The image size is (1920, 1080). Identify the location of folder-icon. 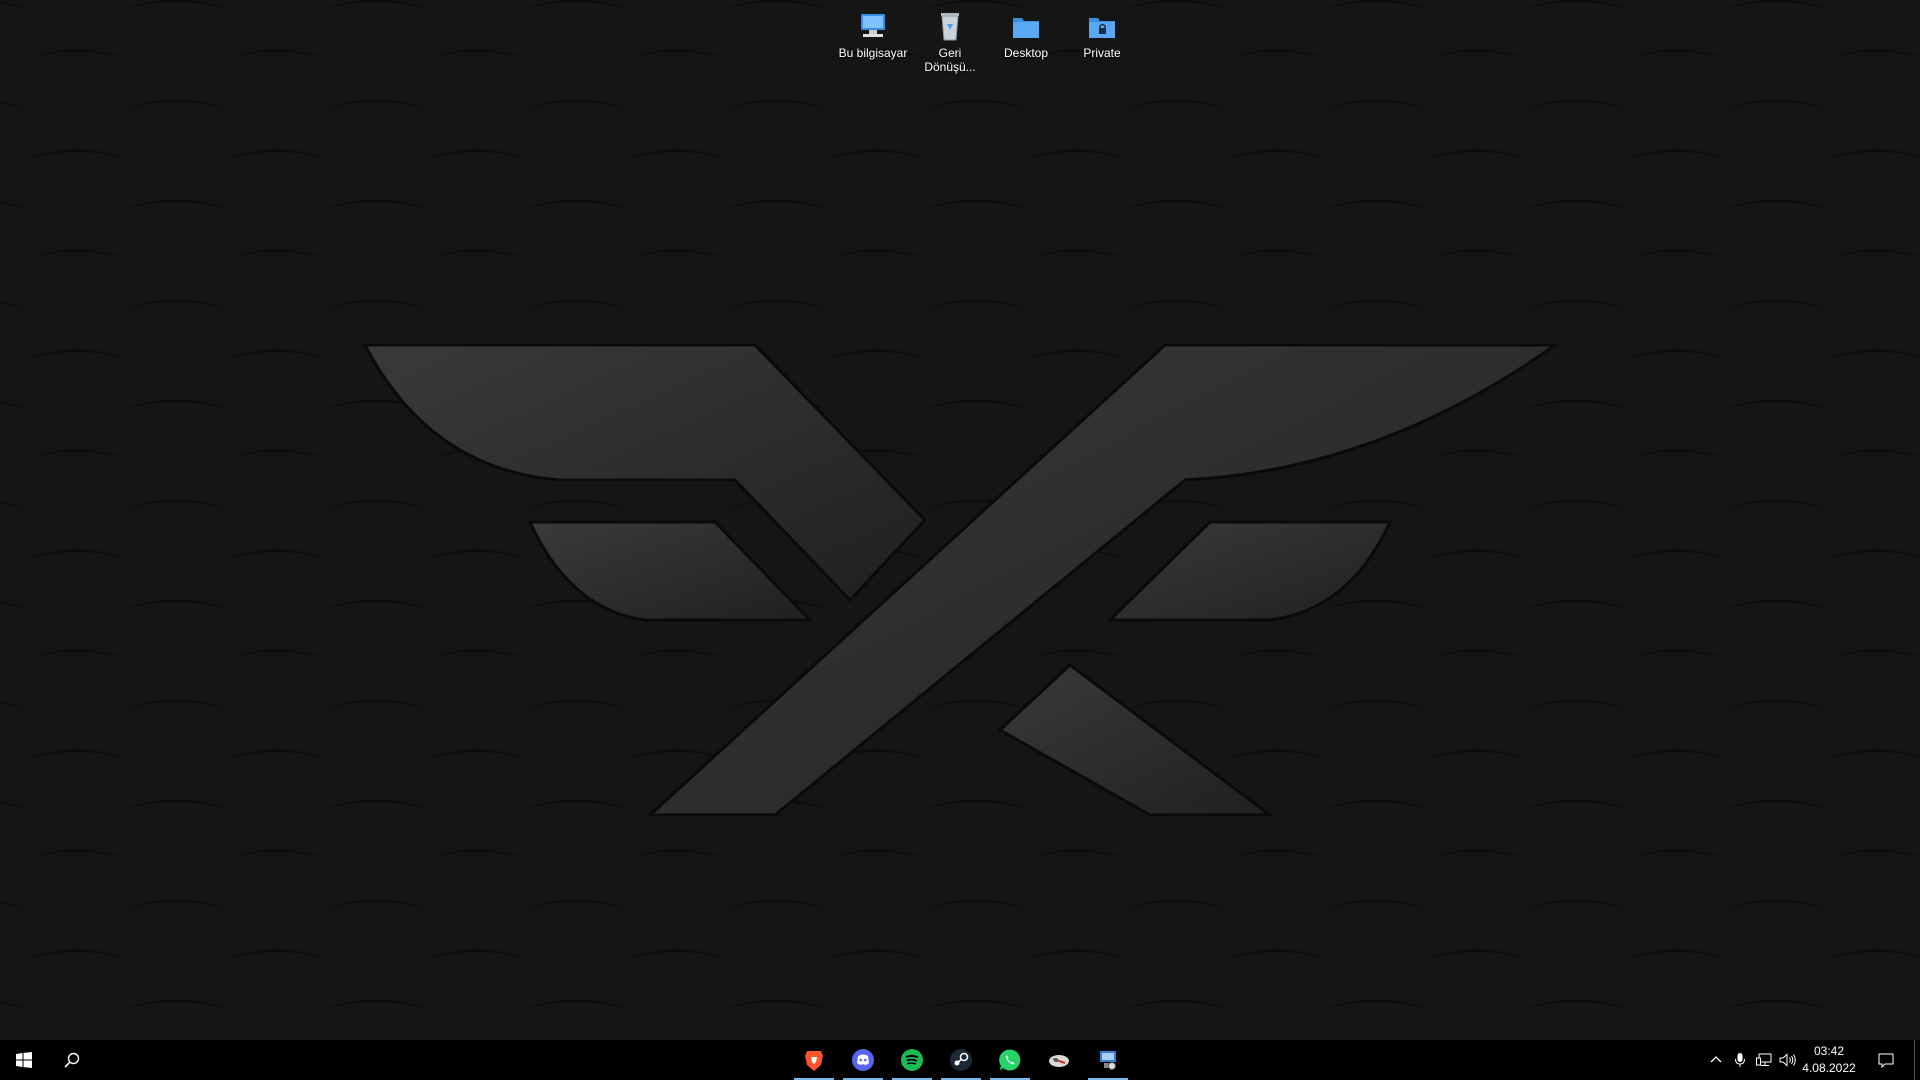
(1026, 28).